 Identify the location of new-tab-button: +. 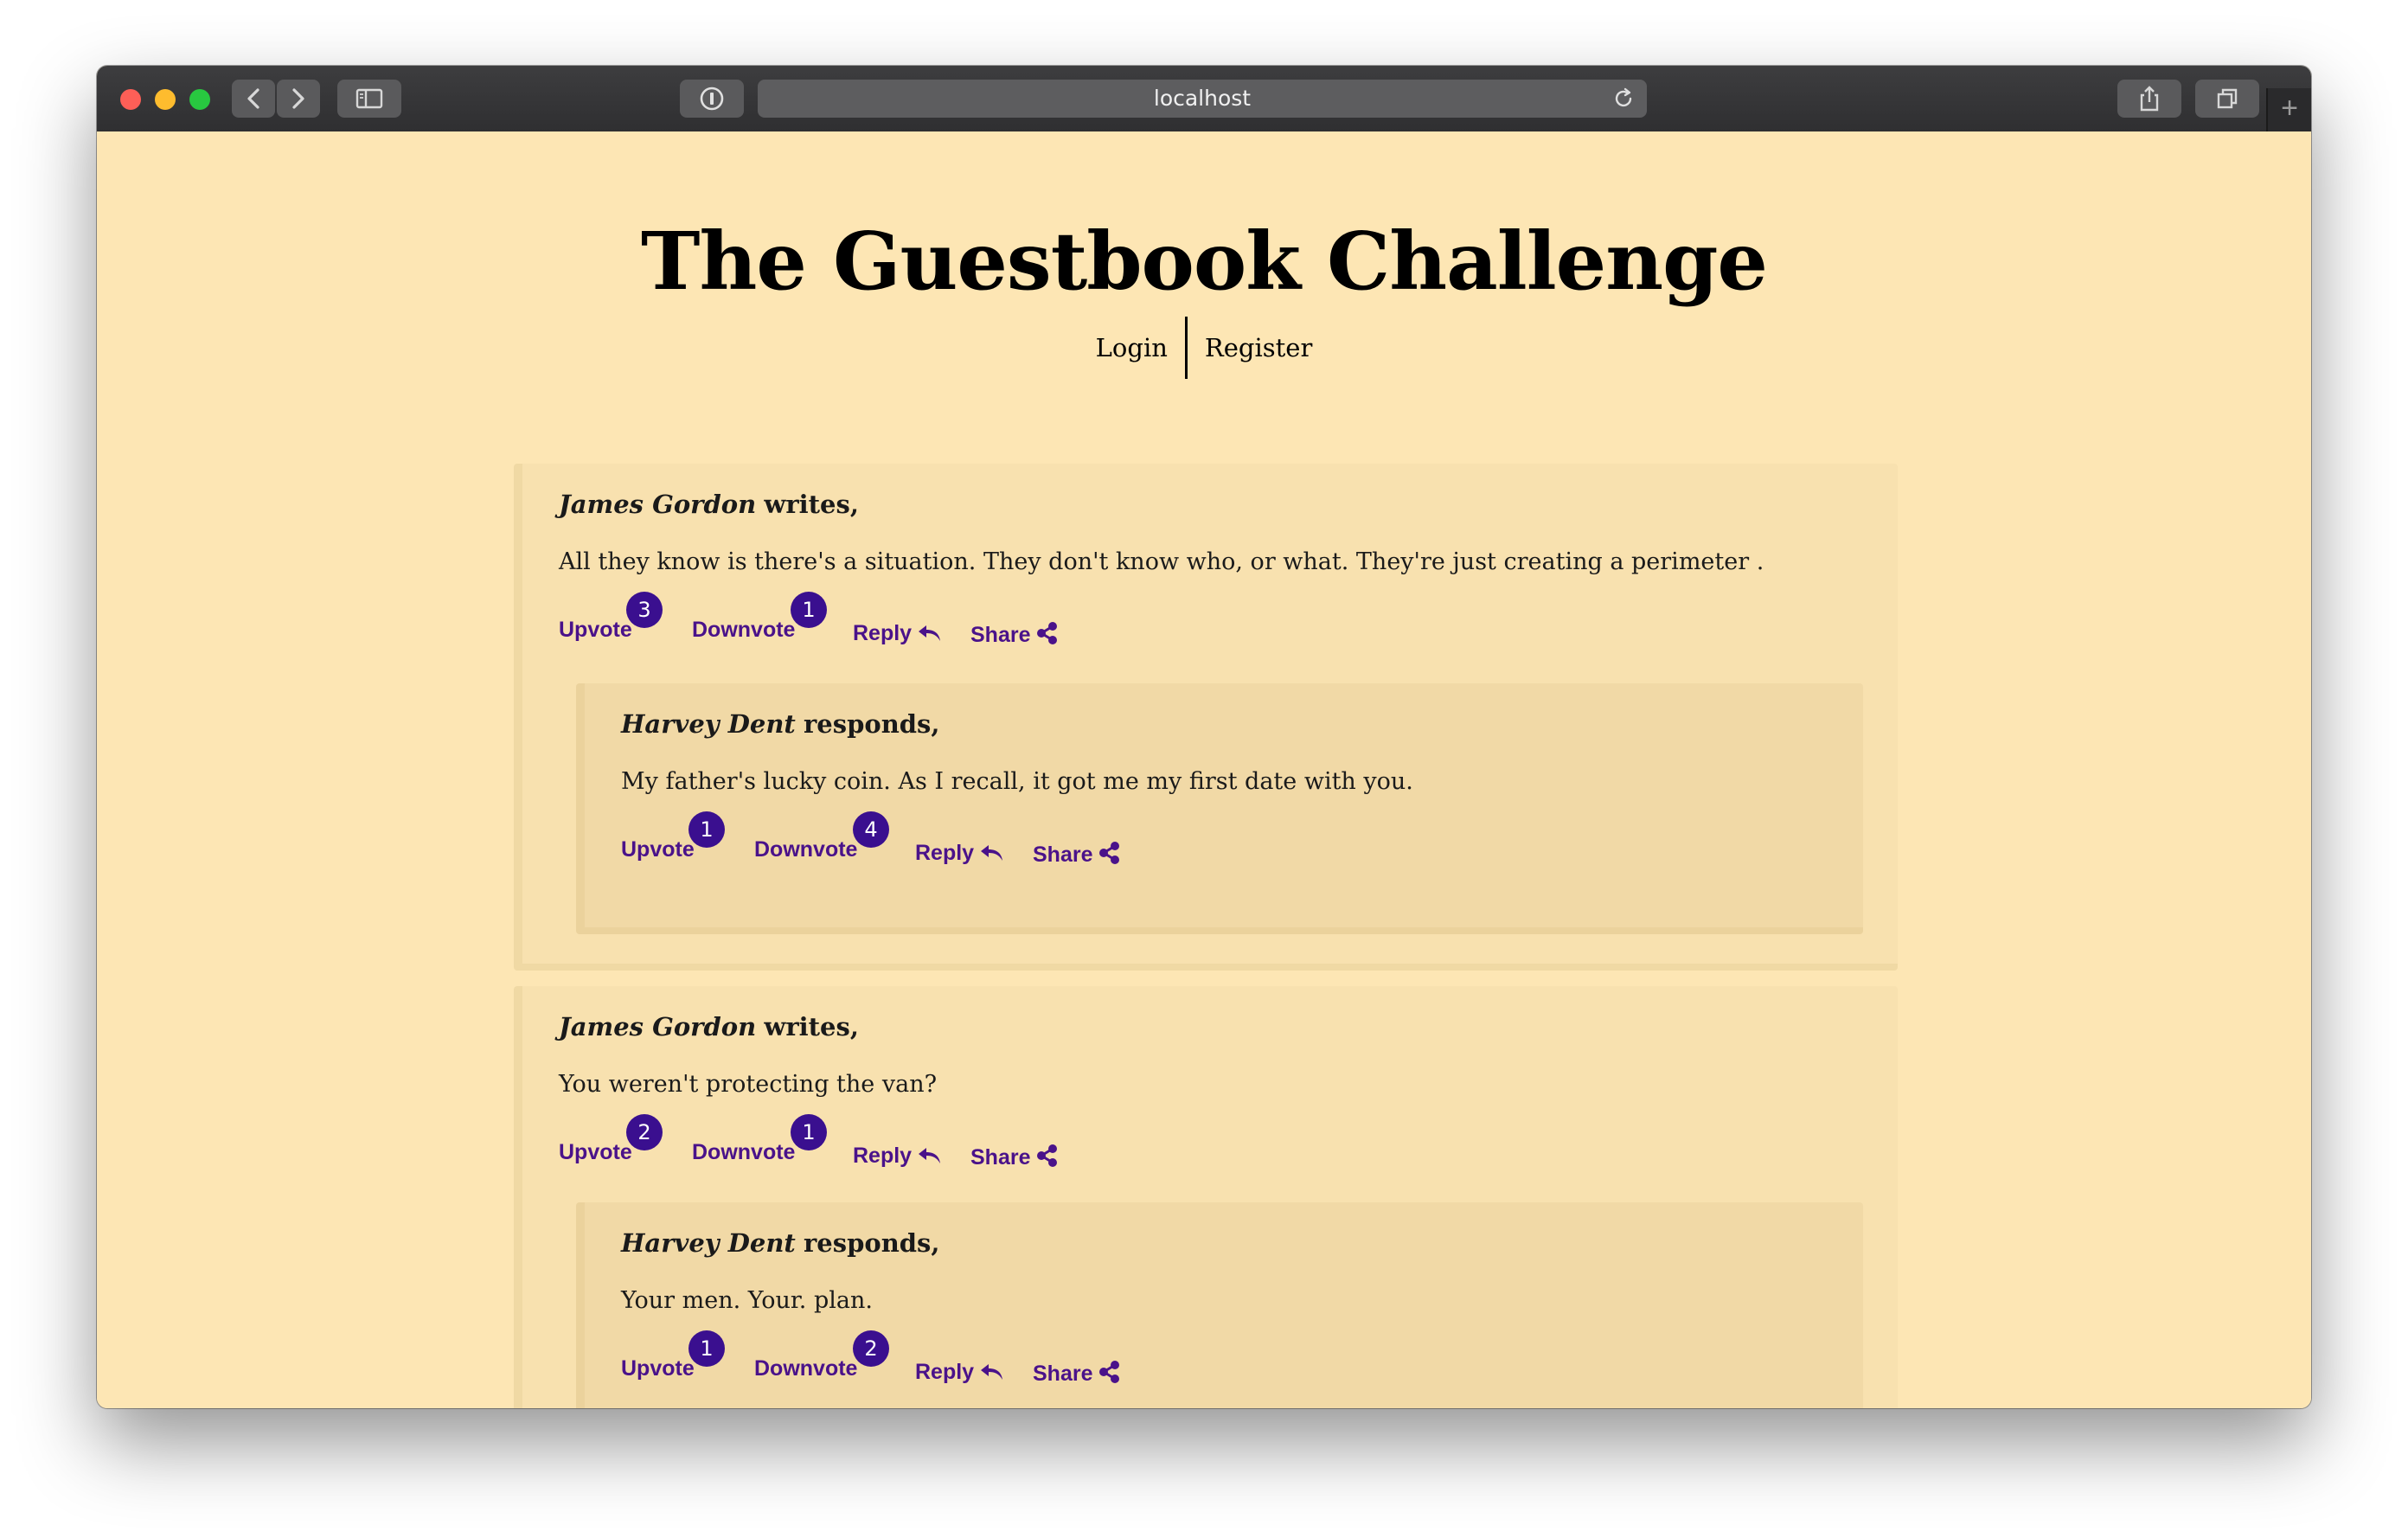
(2288, 109).